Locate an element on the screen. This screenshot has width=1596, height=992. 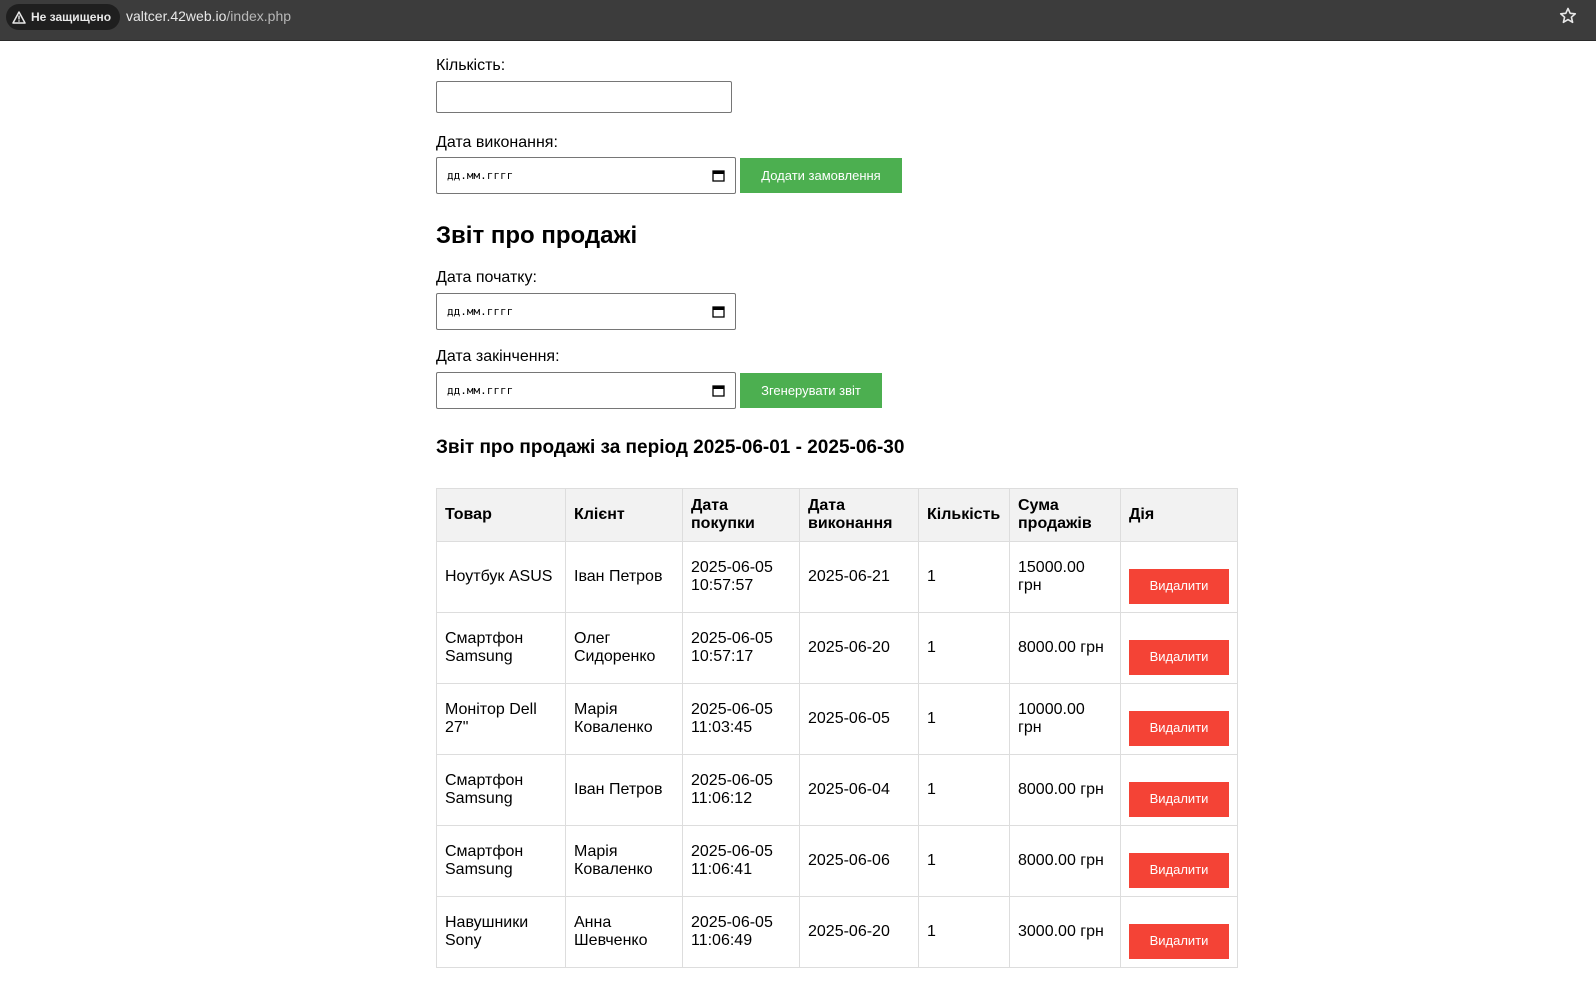
cell-amount: 10000.00 грн is located at coordinates (1065, 719).